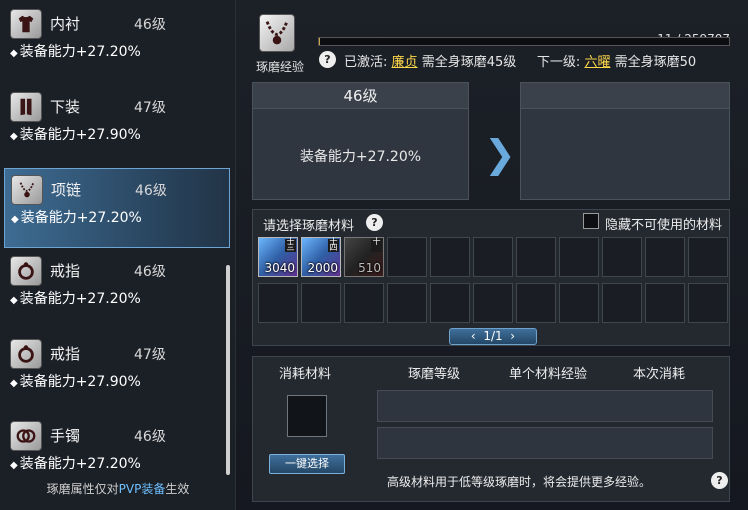 This screenshot has width=748, height=510. What do you see at coordinates (659, 374) in the screenshot?
I see `header-this-cost: 本次消耗` at bounding box center [659, 374].